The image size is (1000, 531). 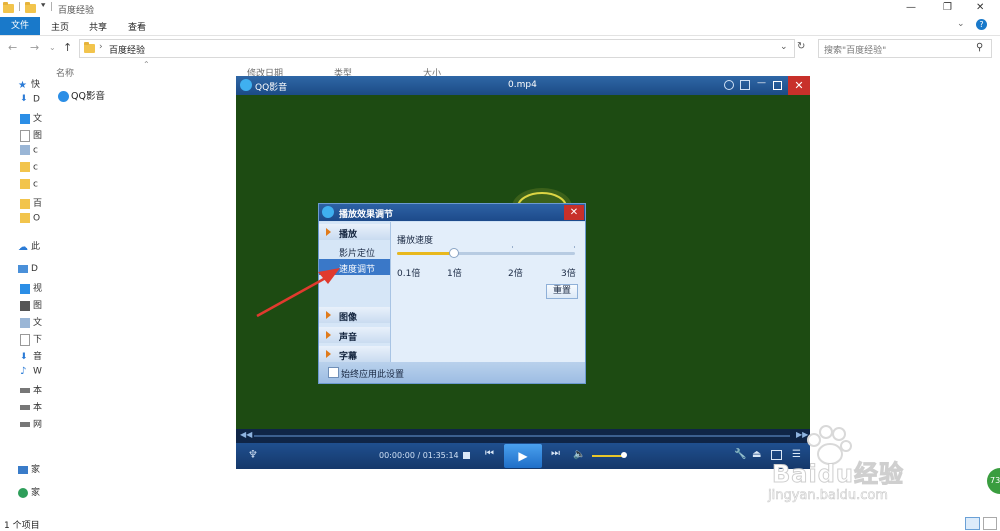 What do you see at coordinates (20, 26) in the screenshot?
I see `tab-file: 文件` at bounding box center [20, 26].